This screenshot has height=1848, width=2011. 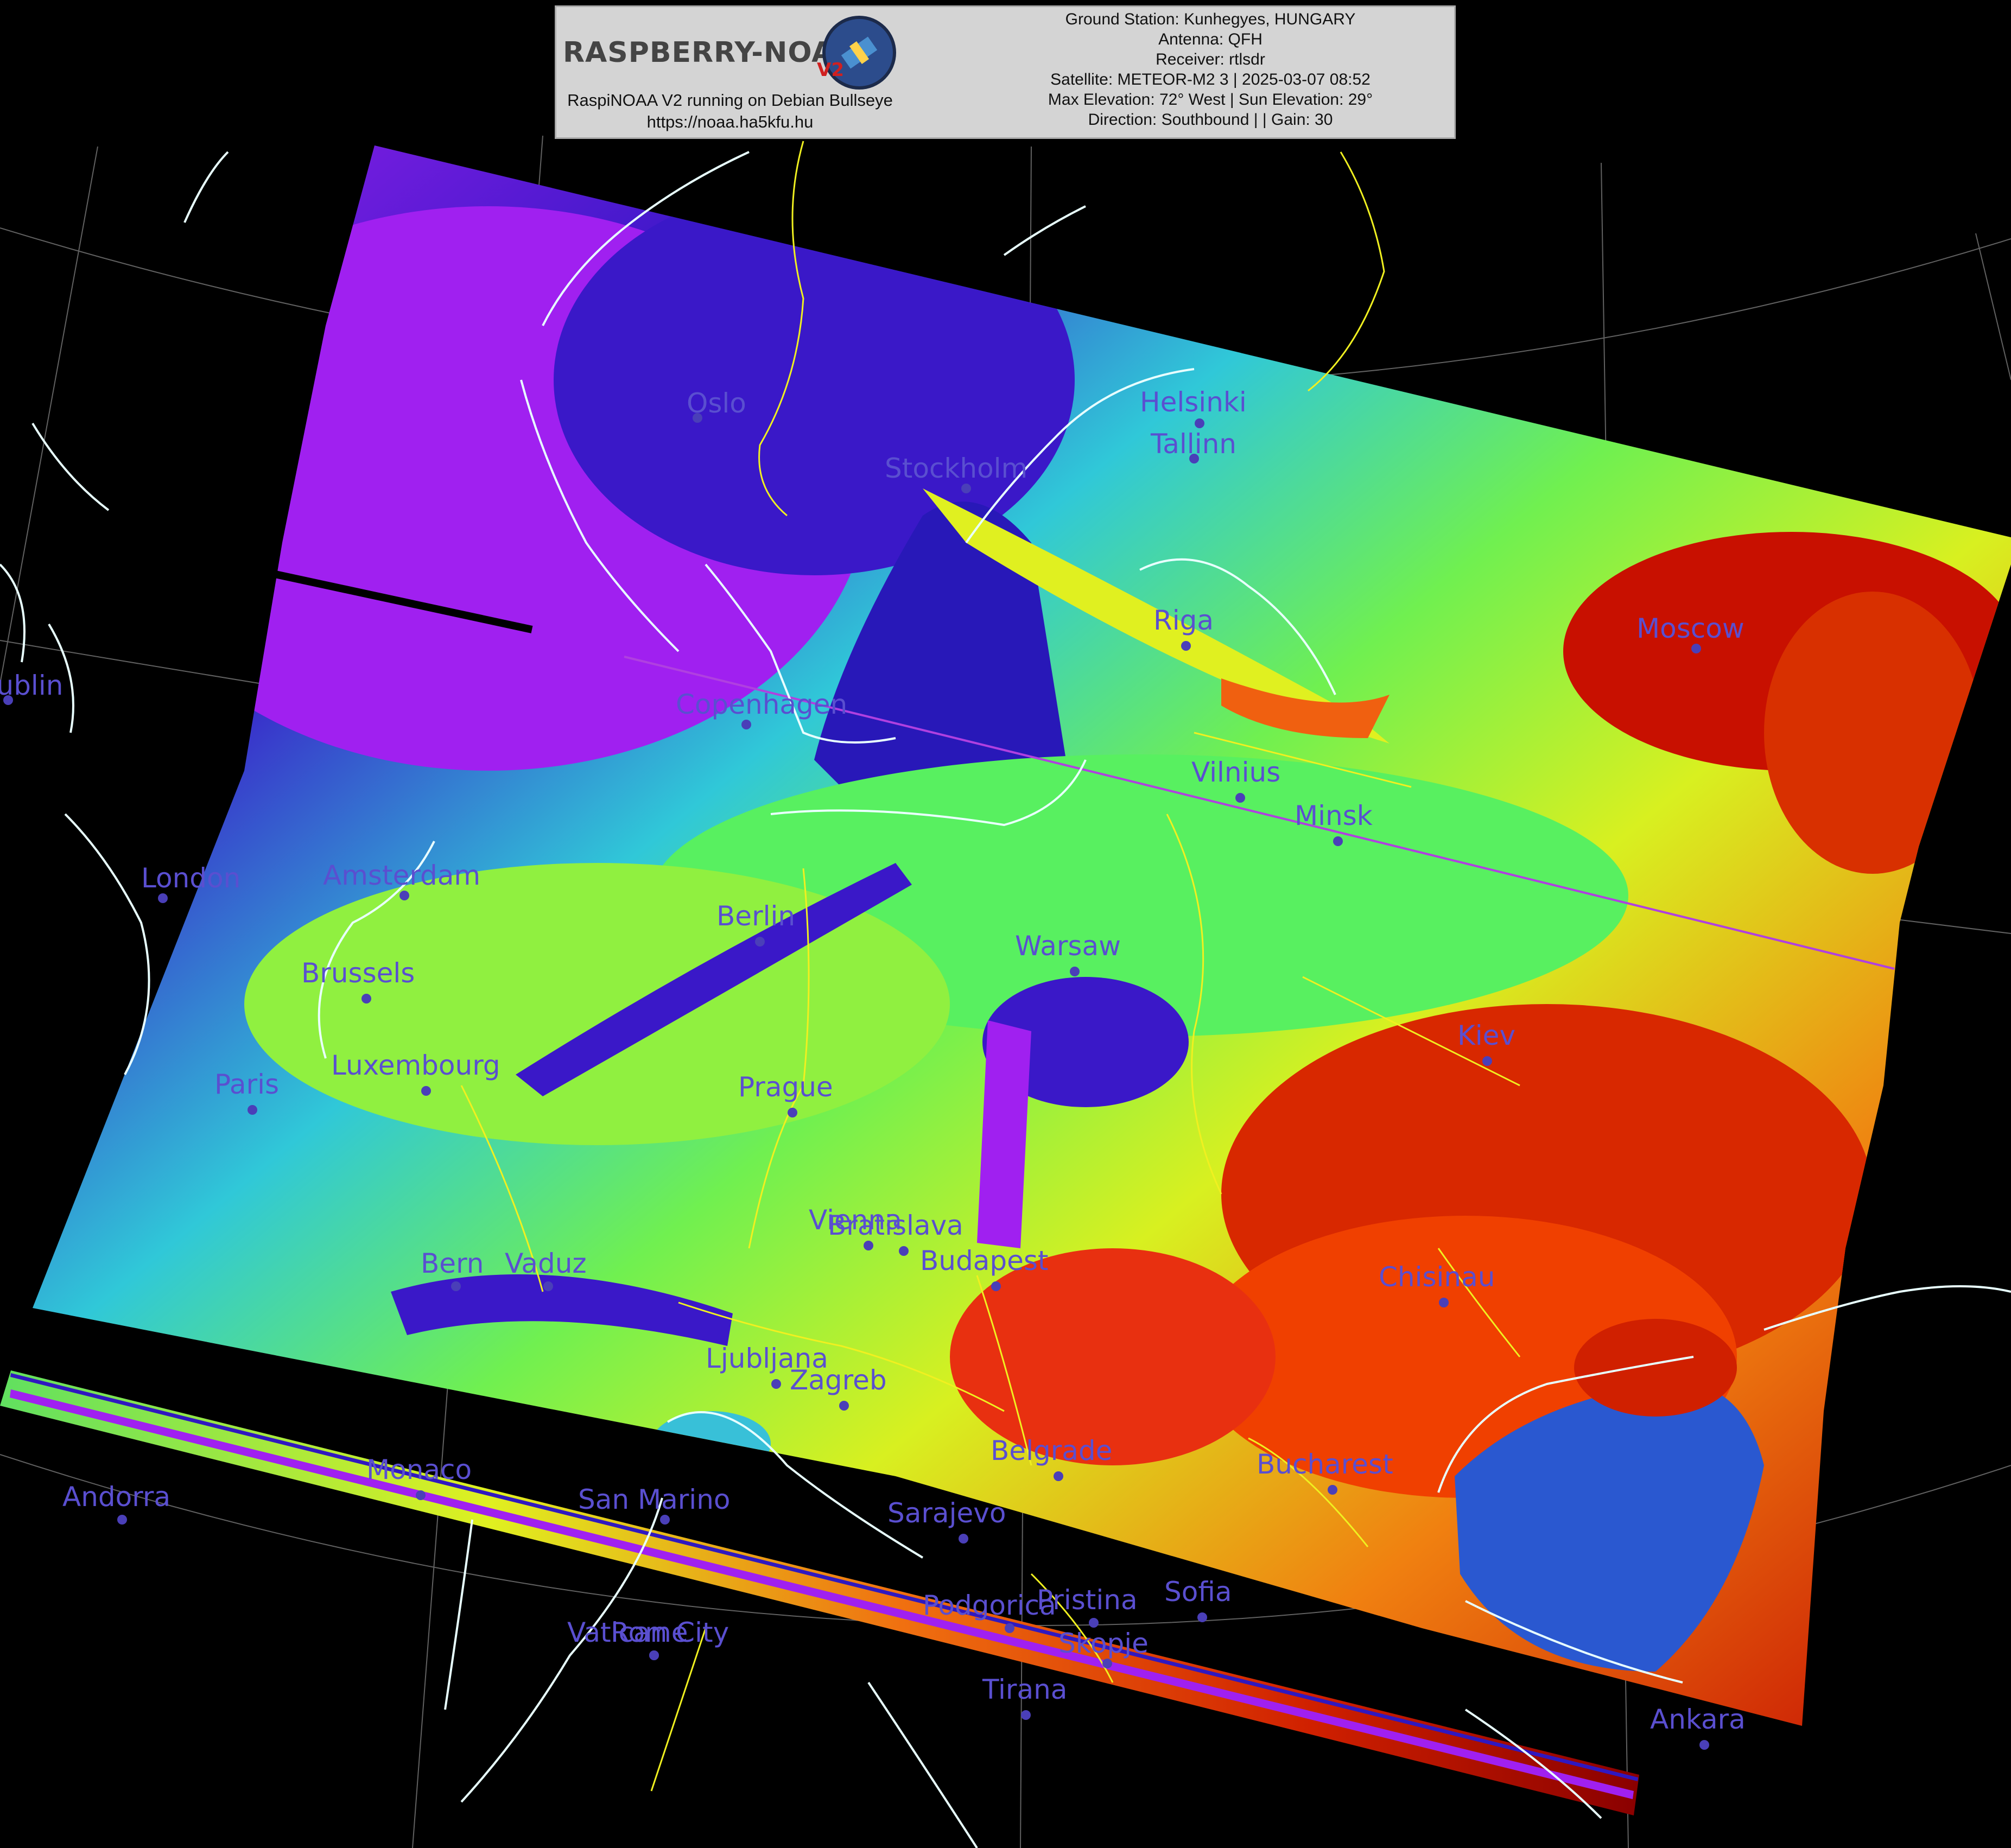 I want to click on info-antenna: Antenna: QFH, so click(x=1210, y=39).